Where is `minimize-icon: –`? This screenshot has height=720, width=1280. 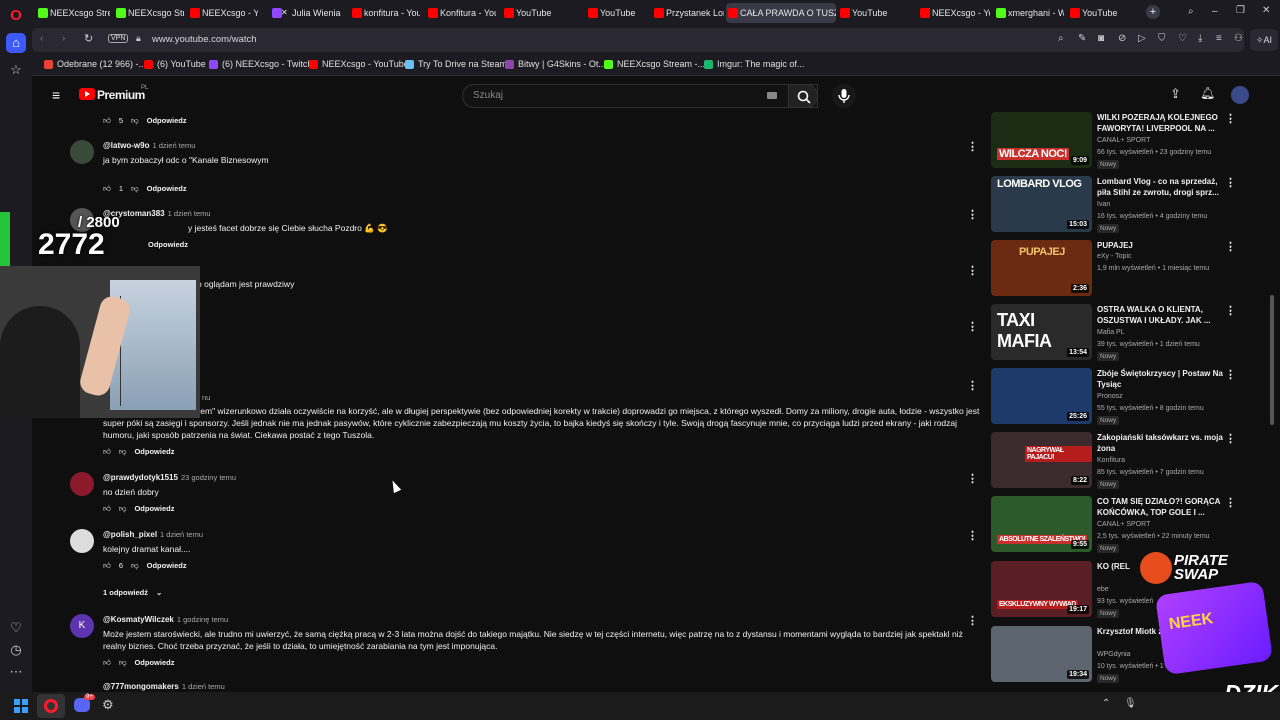
minimize-icon: – is located at coordinates (1215, 11).